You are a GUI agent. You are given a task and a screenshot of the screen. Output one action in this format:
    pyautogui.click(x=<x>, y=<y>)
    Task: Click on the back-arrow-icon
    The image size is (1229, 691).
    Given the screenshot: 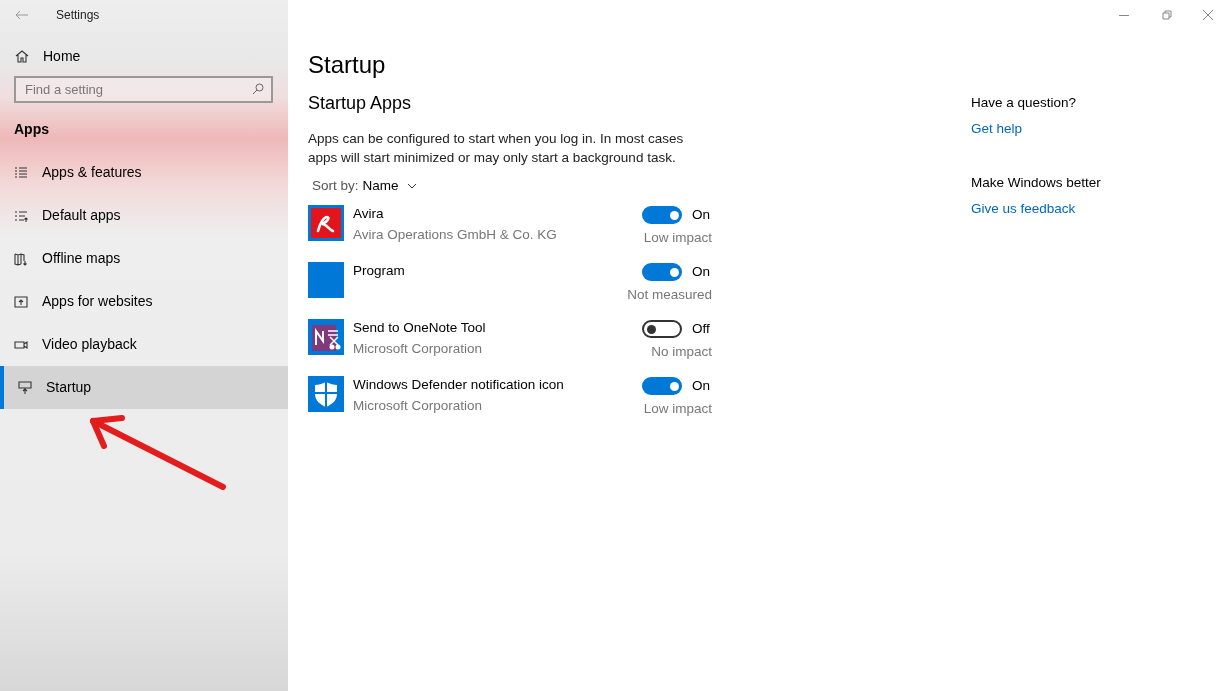 What is the action you would take?
    pyautogui.click(x=21, y=15)
    